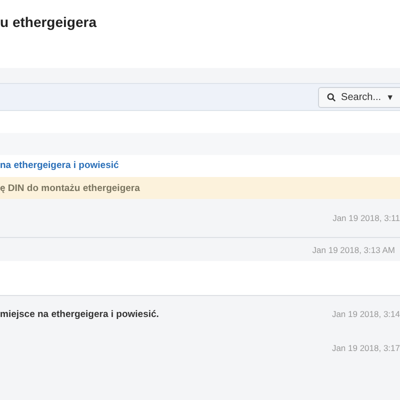 Image resolution: width=400 pixels, height=400 pixels. What do you see at coordinates (366, 314) in the screenshot?
I see `timestamp: Jan 19 2018, 3:14` at bounding box center [366, 314].